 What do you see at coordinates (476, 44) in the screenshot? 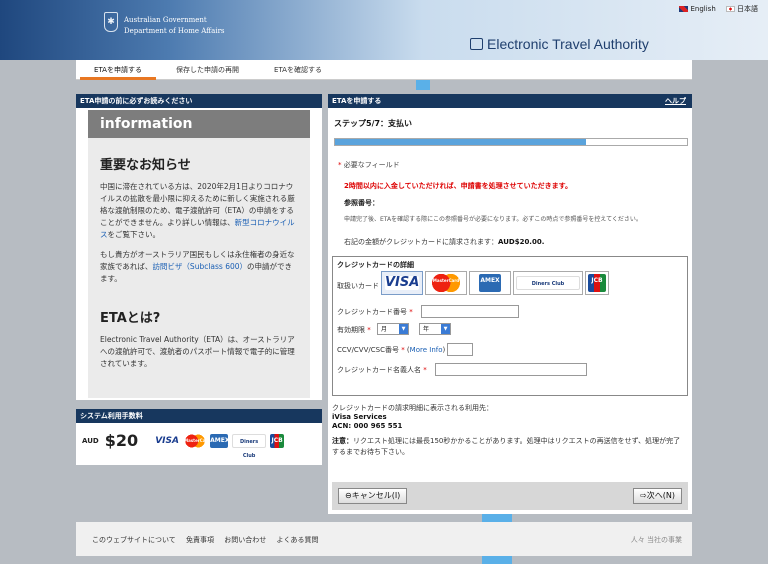
I see `briefcase-icon` at bounding box center [476, 44].